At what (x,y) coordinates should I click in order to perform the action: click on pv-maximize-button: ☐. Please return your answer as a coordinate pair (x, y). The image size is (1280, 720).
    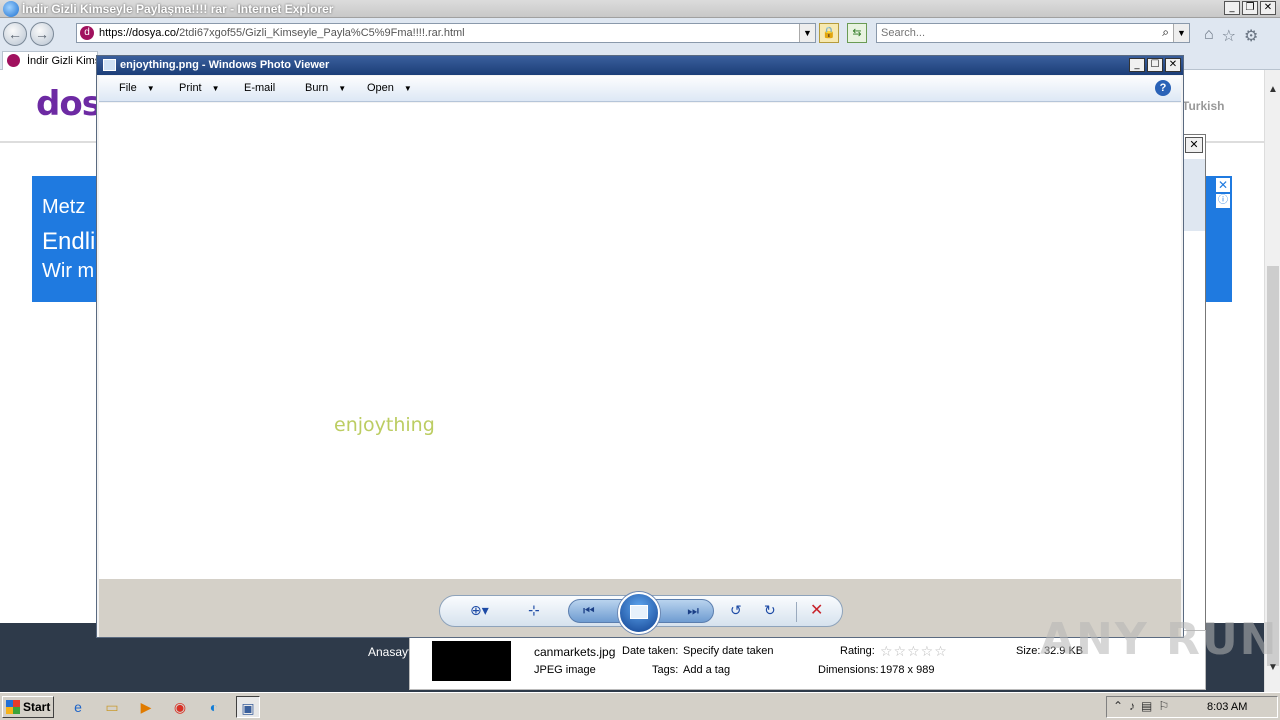
    Looking at the image, I should click on (1155, 65).